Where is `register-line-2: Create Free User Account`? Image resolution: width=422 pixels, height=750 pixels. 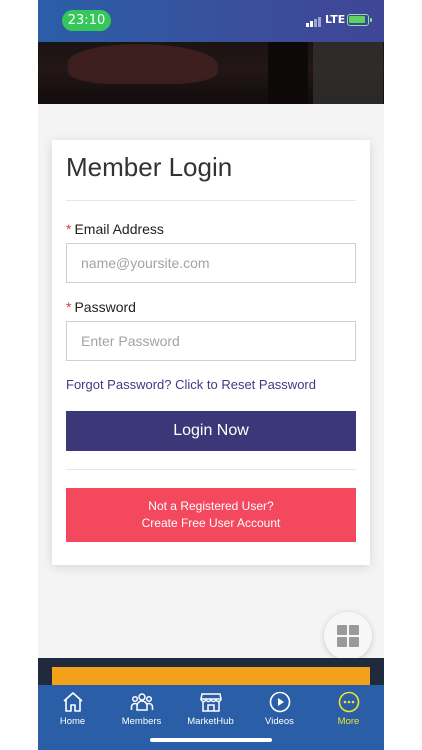 register-line-2: Create Free User Account is located at coordinates (211, 523).